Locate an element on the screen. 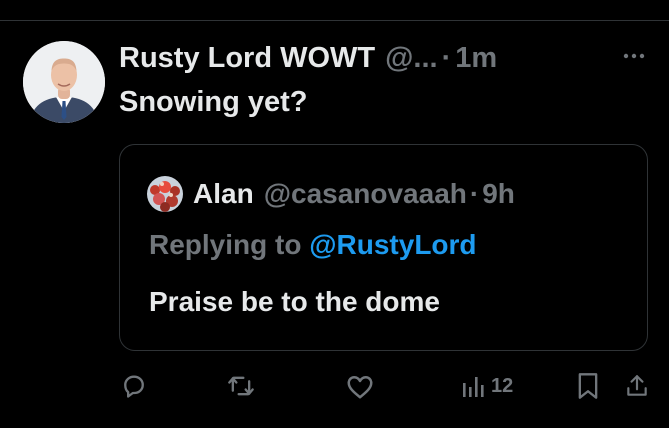  like-icon is located at coordinates (360, 387).